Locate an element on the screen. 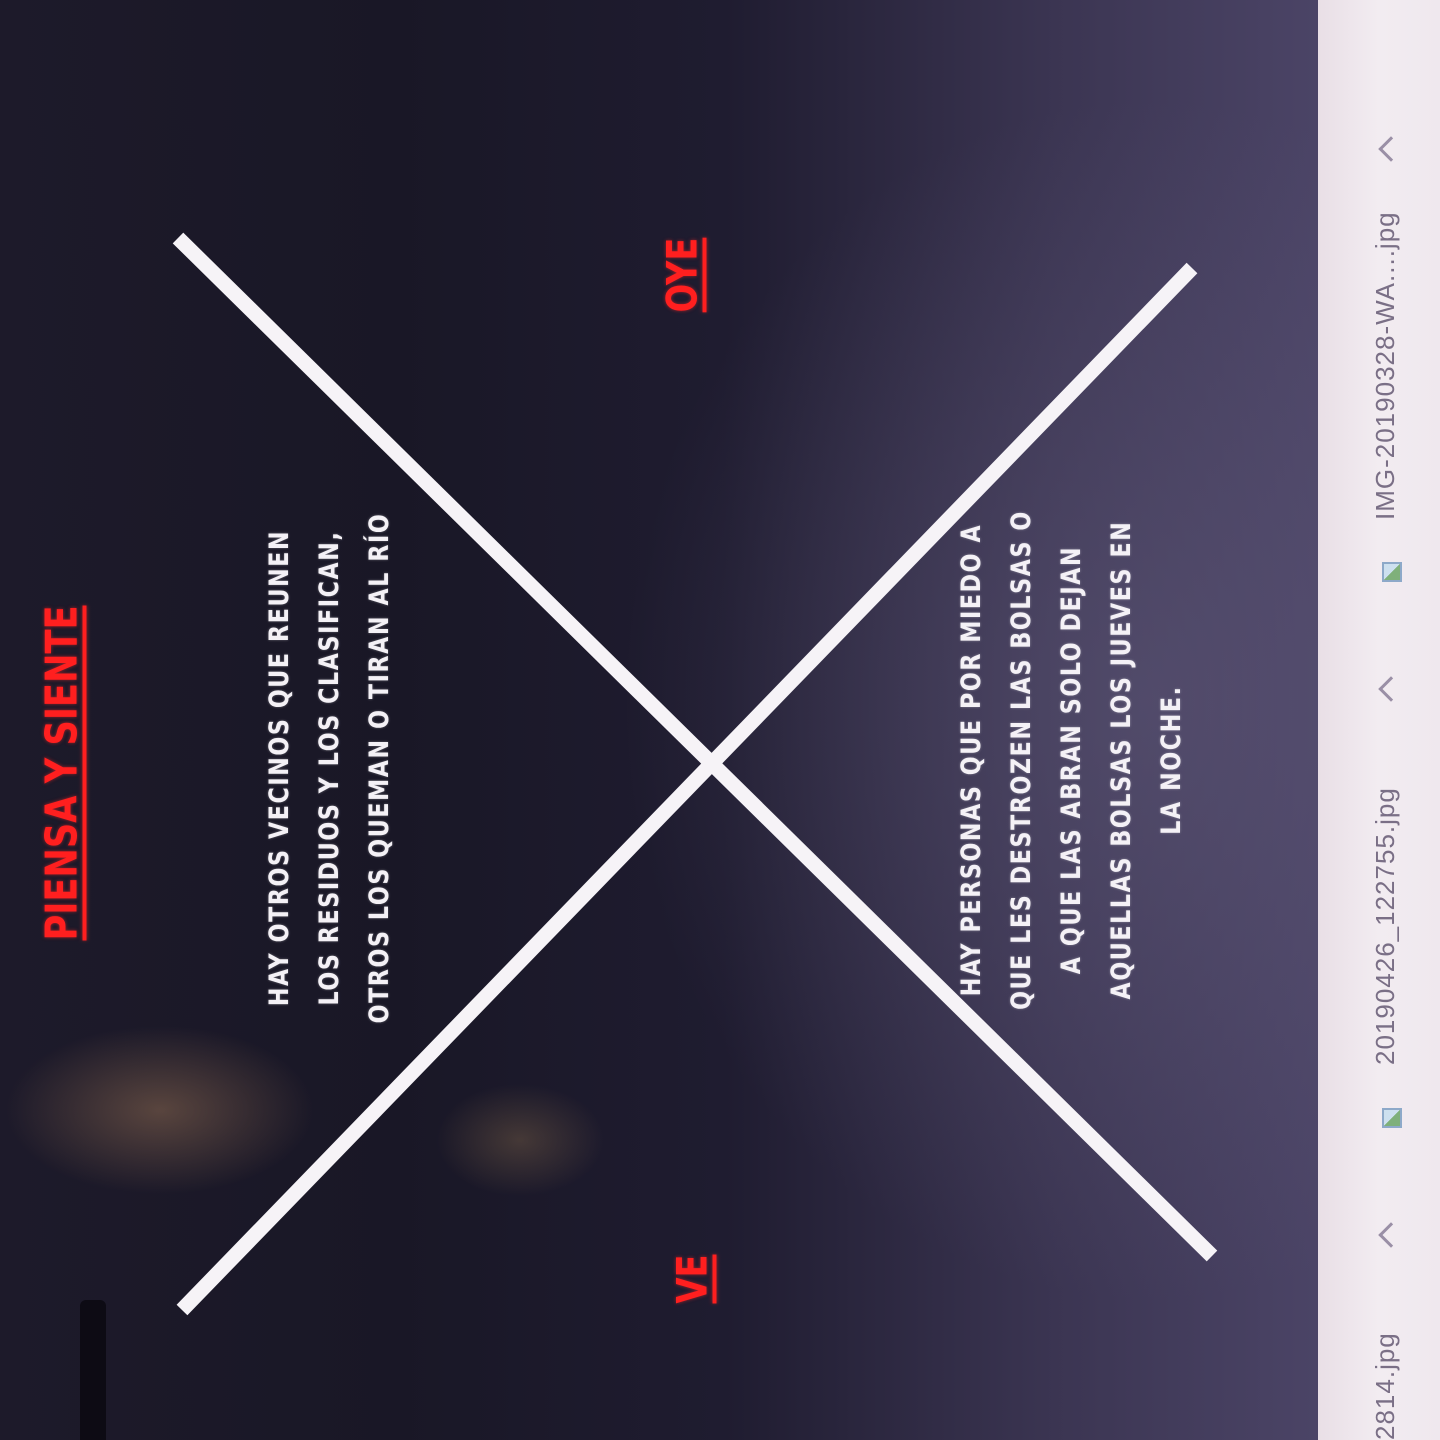  download-item-name: 2814.jpg is located at coordinates (1385, 1386).